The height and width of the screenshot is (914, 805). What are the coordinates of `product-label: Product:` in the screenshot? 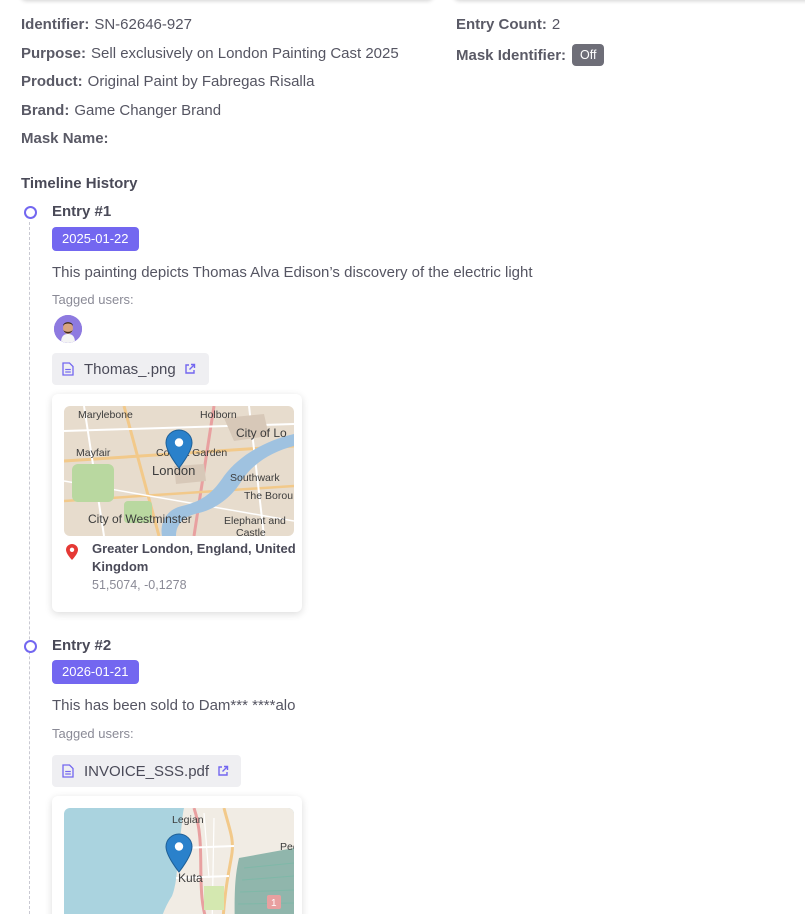 It's located at (52, 81).